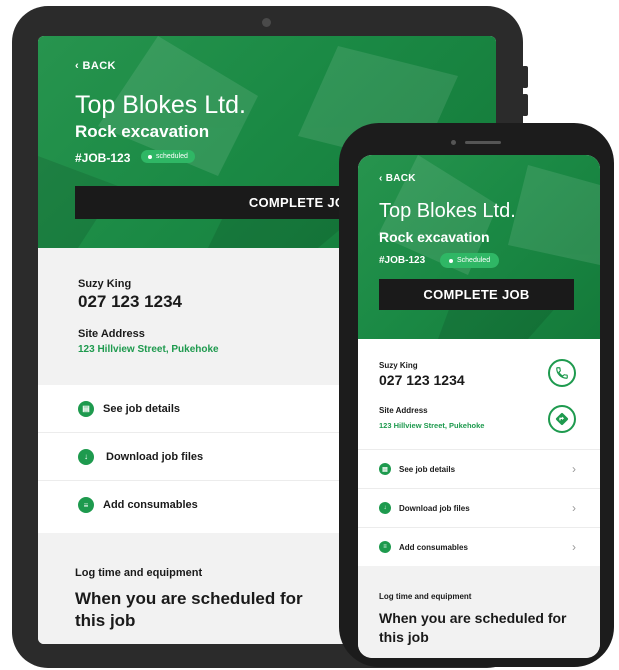  I want to click on directions-icon, so click(562, 419).